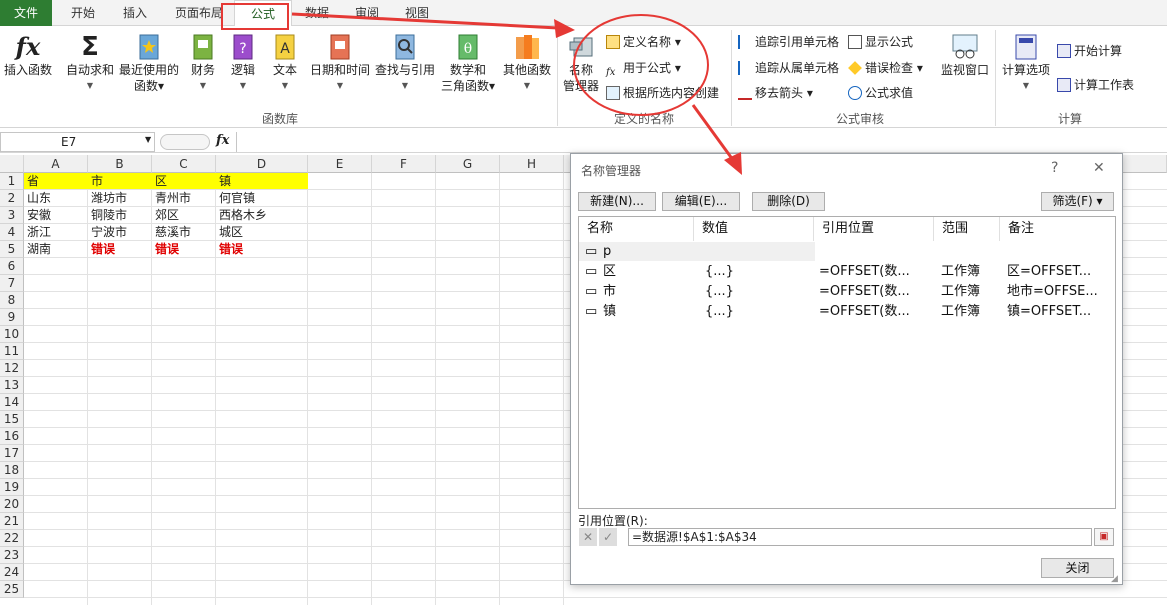  I want to click on data-cell: 城区, so click(262, 232).